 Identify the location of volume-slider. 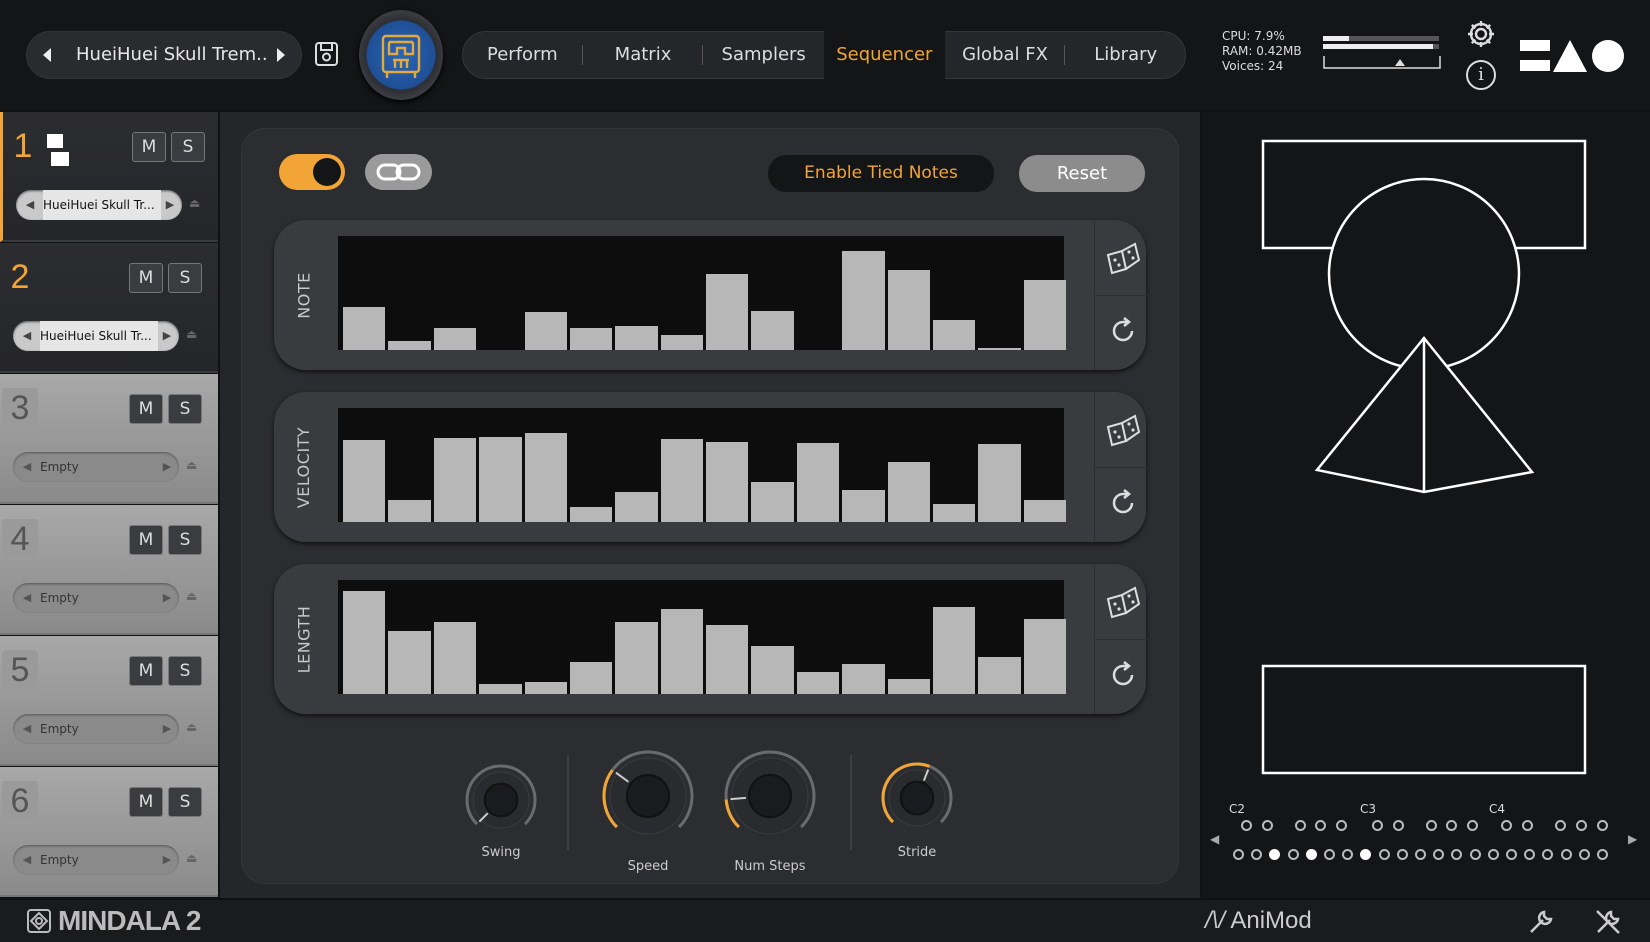
(1382, 65).